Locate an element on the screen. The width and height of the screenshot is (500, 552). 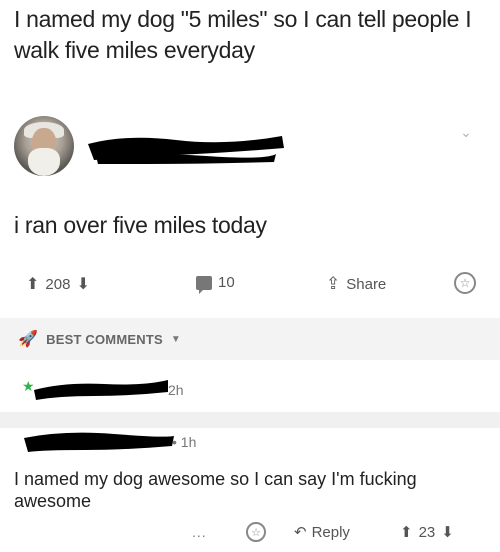
share-icon: ⇪ is located at coordinates (333, 283).